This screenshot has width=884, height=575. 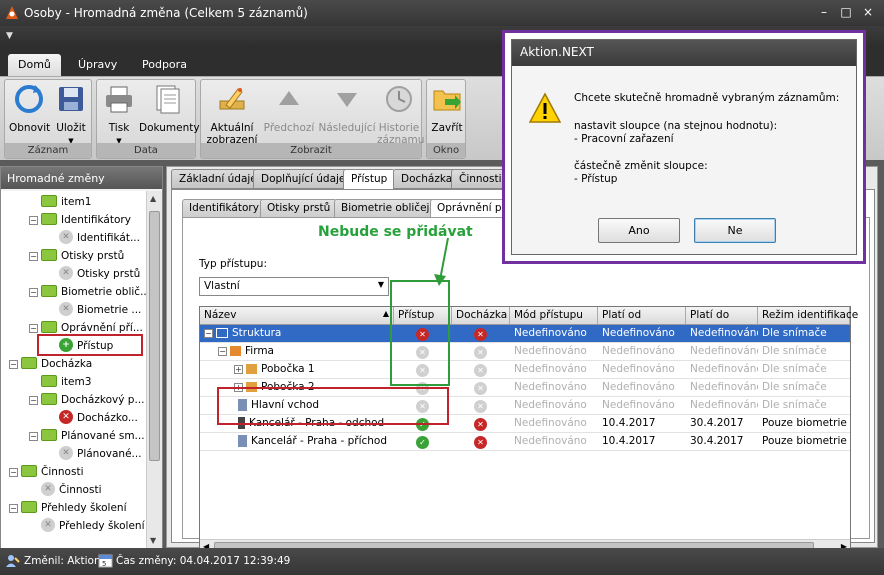 I want to click on record-history-button: Historie záznamu, so click(x=400, y=114).